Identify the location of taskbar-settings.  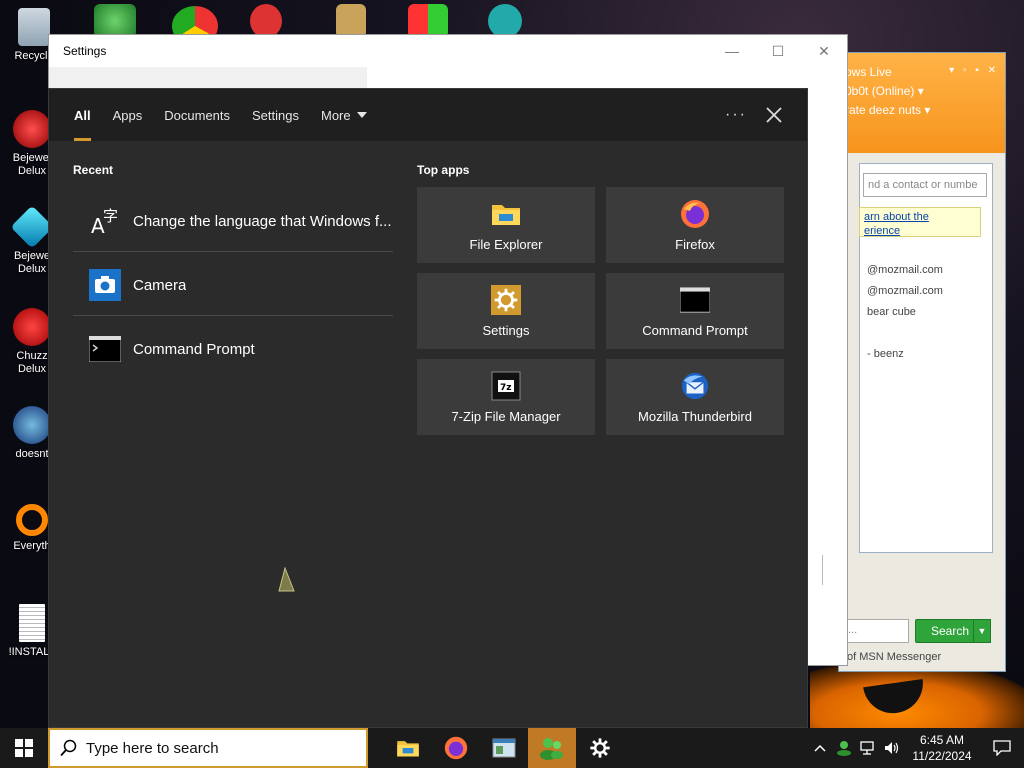
(600, 748).